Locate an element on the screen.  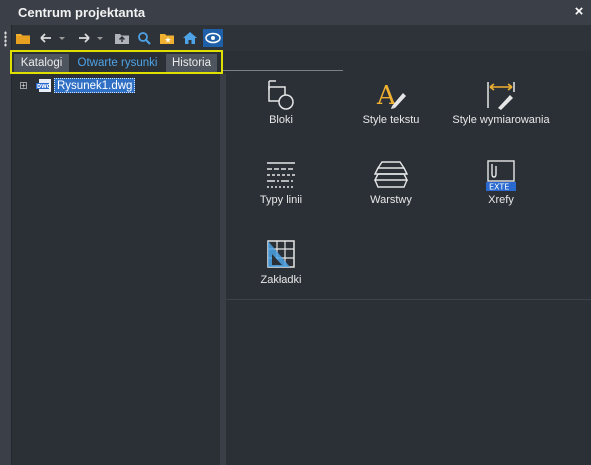
back-dropdown-icon is located at coordinates (62, 39).